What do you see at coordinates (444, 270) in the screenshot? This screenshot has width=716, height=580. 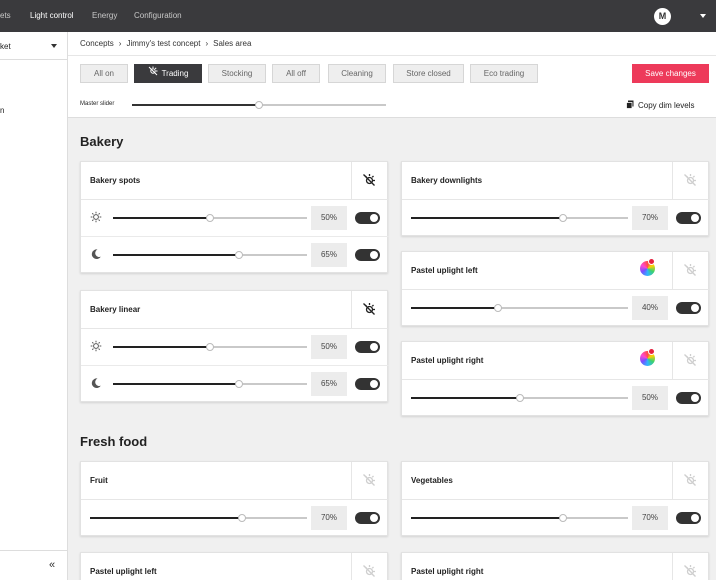 I see `card-title: Pastel uplight left` at bounding box center [444, 270].